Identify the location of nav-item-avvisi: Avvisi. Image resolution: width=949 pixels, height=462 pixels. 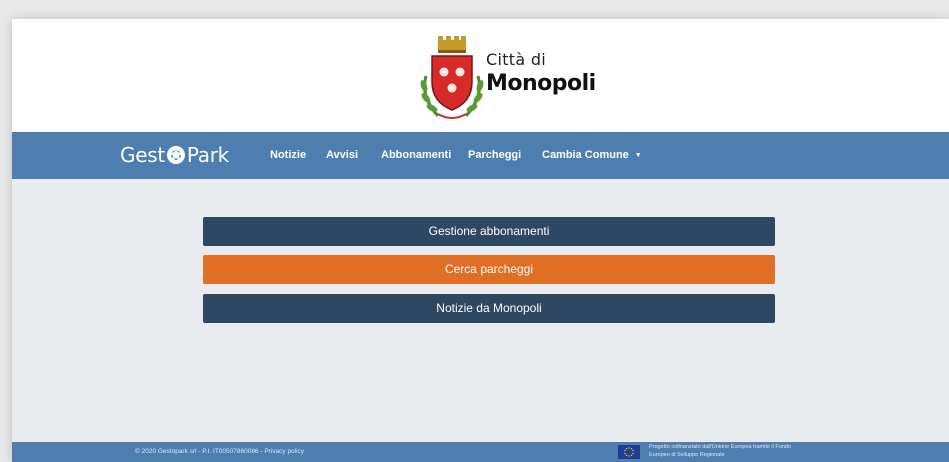
(342, 155).